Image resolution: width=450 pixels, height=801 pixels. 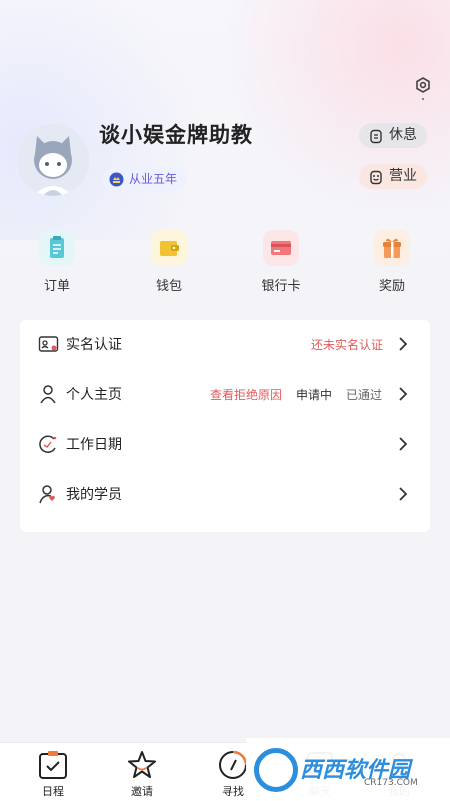 I want to click on gift-icon, so click(x=392, y=248).